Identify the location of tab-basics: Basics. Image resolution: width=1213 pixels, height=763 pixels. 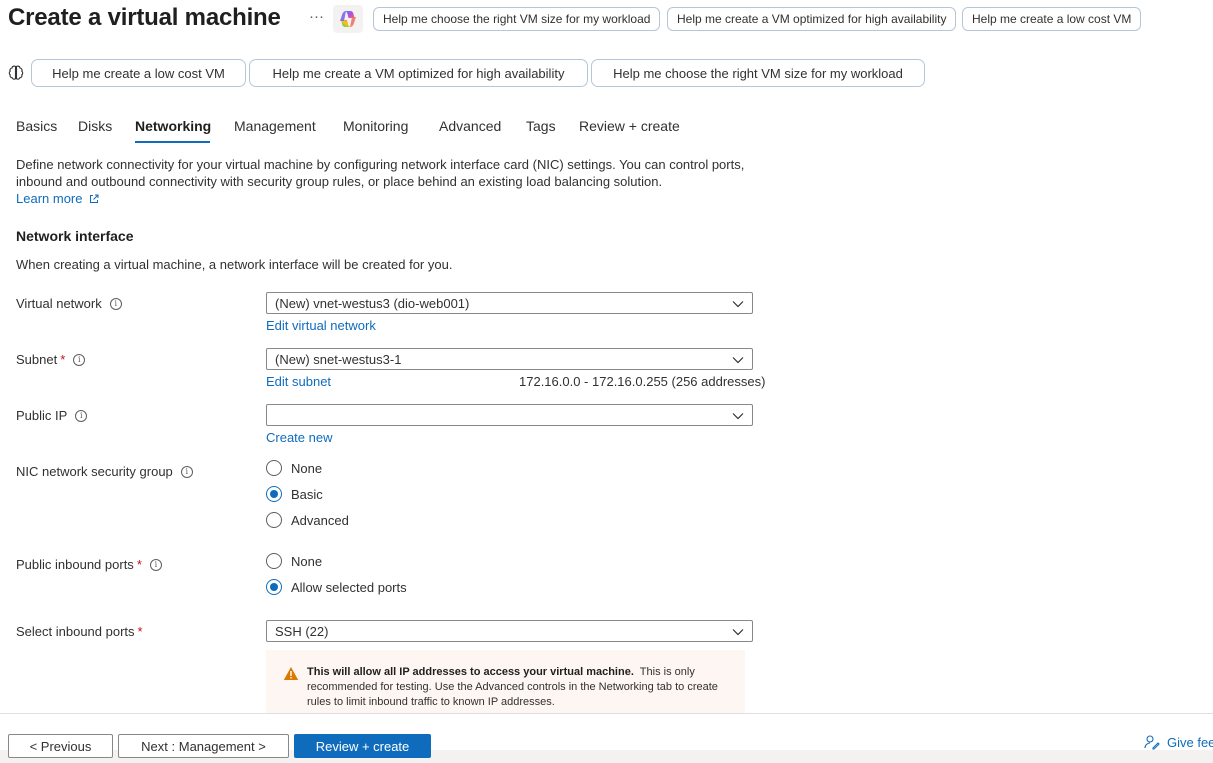
(36, 126).